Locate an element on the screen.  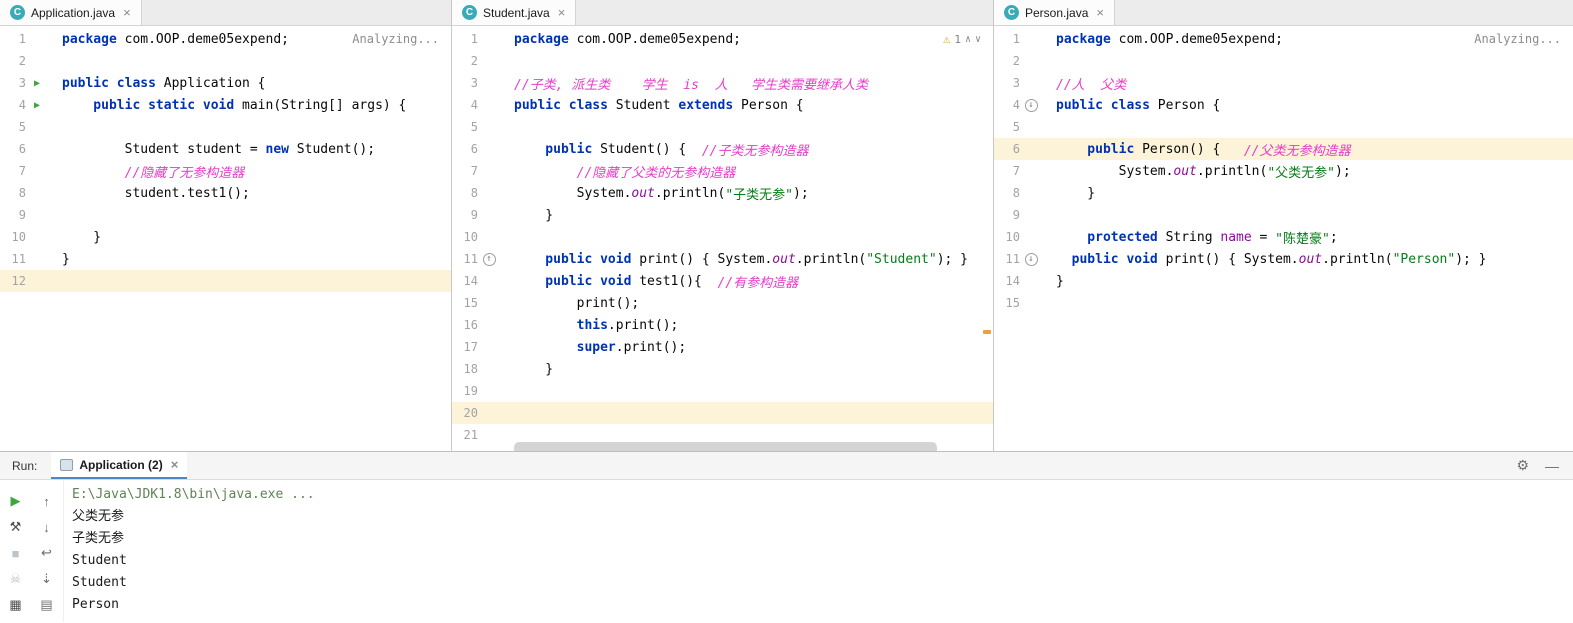
gutter: 5 is located at coordinates (1025, 127).